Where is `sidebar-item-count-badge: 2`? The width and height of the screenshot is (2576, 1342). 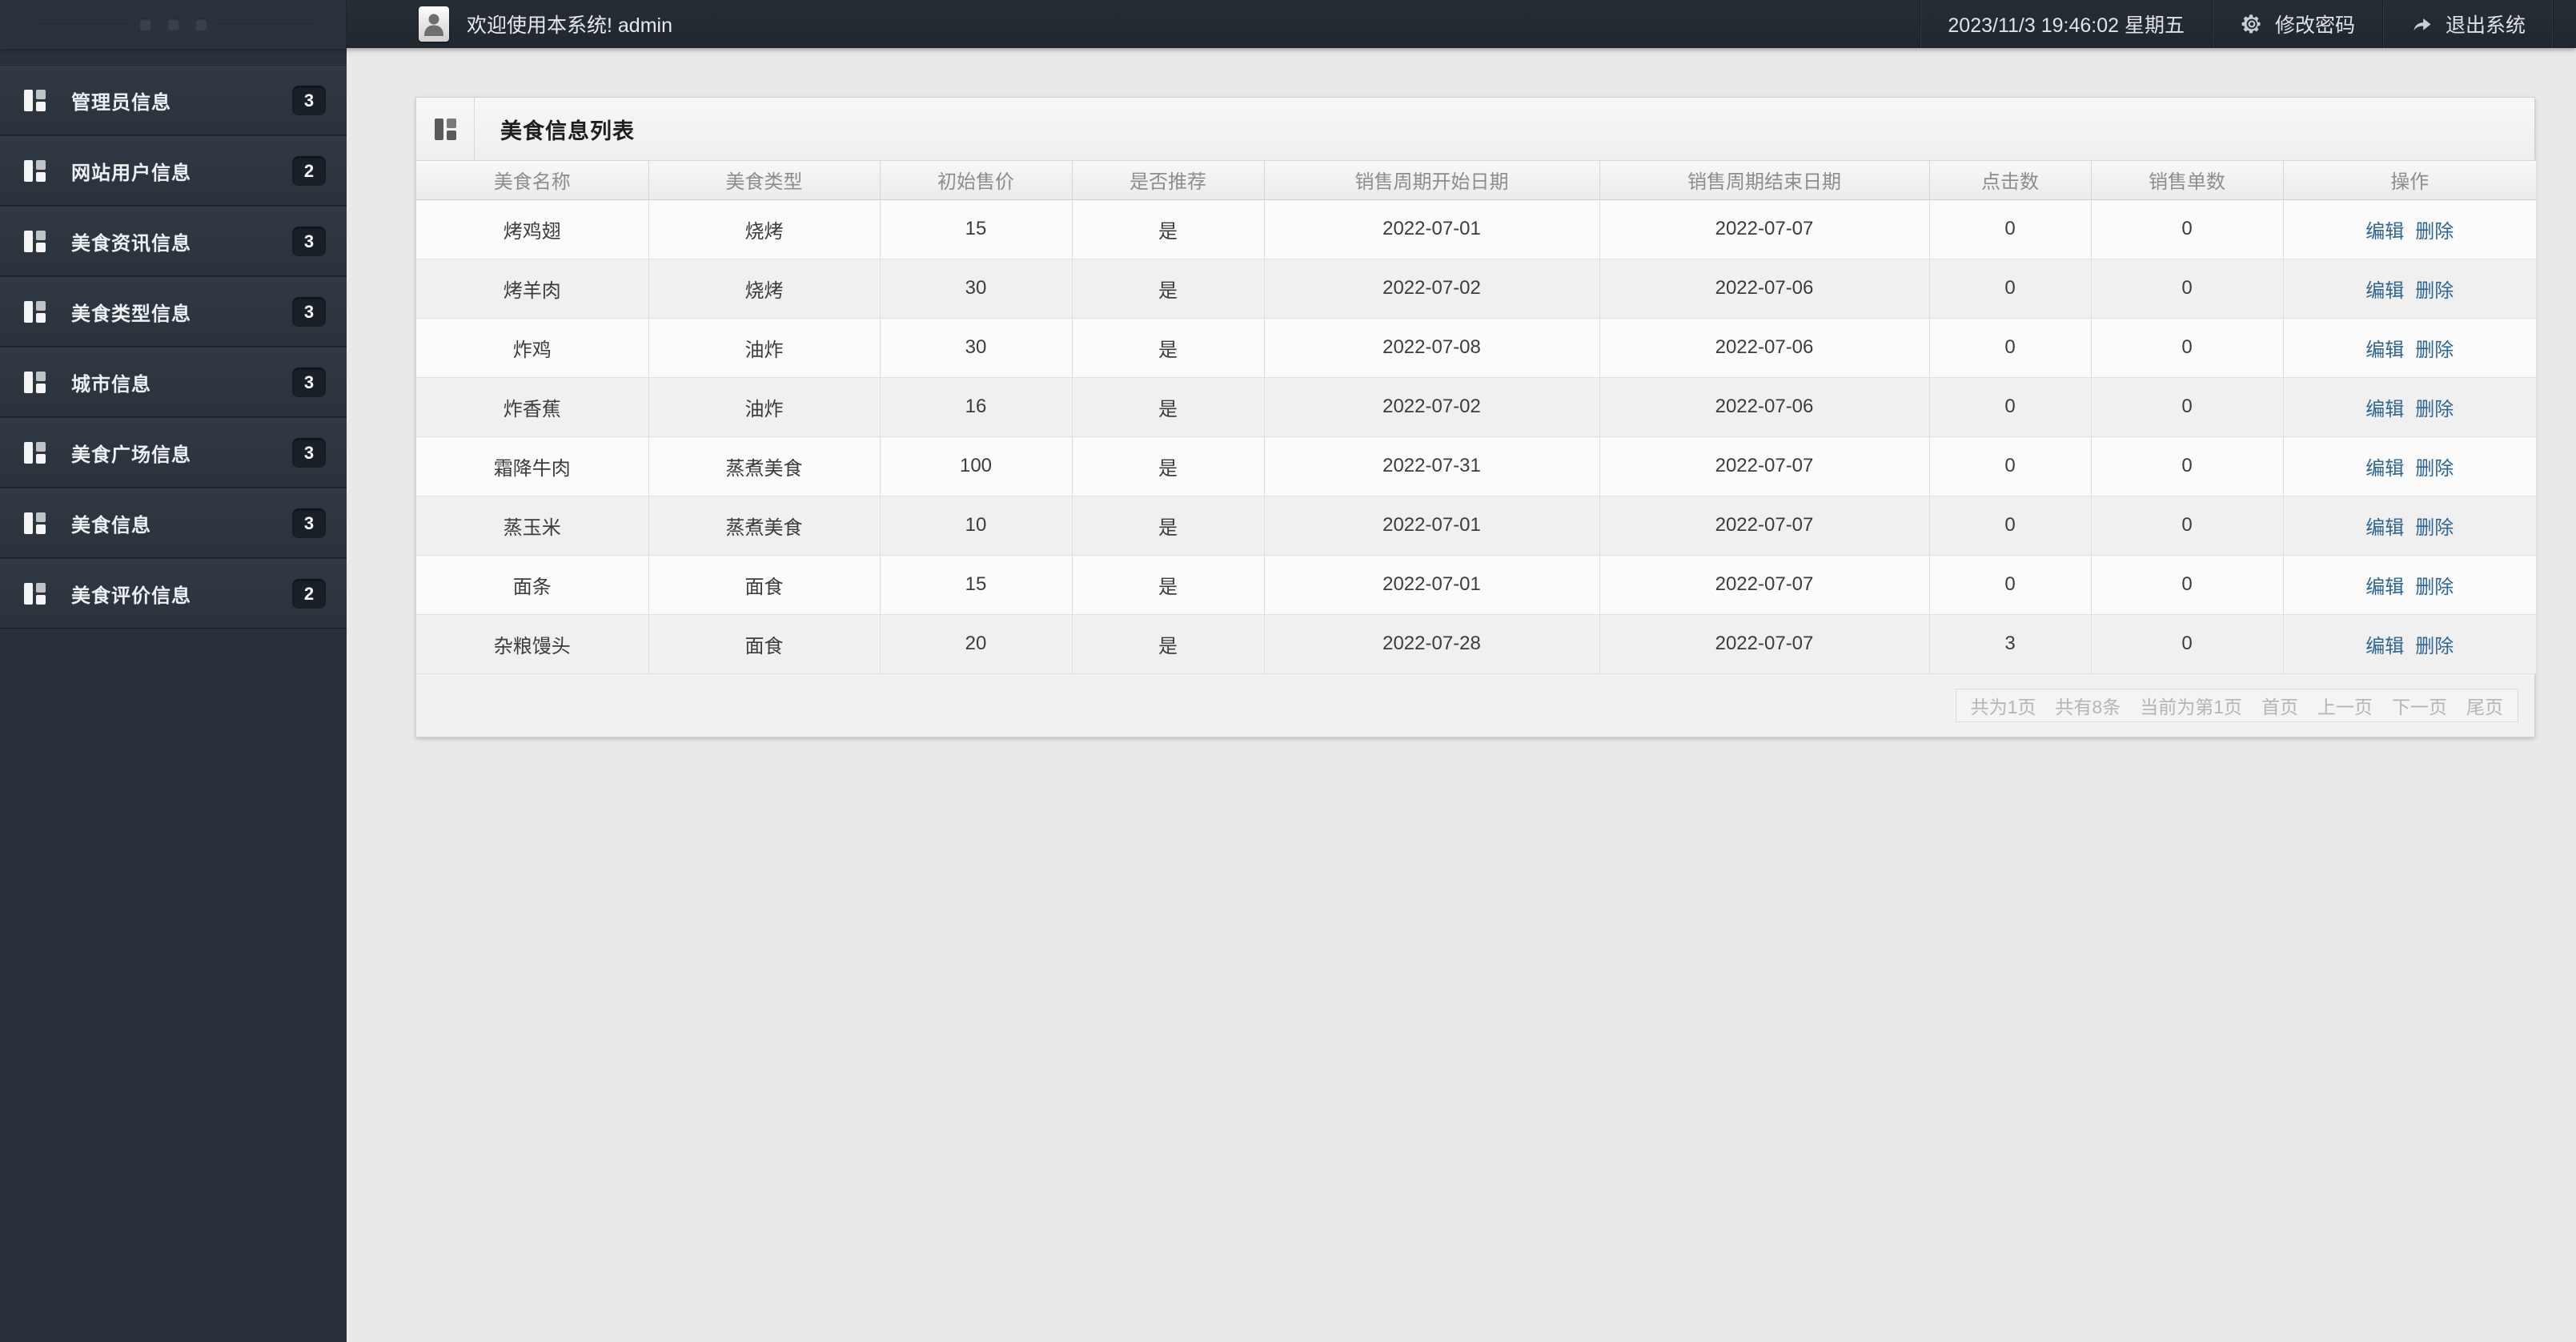 sidebar-item-count-badge: 2 is located at coordinates (309, 594).